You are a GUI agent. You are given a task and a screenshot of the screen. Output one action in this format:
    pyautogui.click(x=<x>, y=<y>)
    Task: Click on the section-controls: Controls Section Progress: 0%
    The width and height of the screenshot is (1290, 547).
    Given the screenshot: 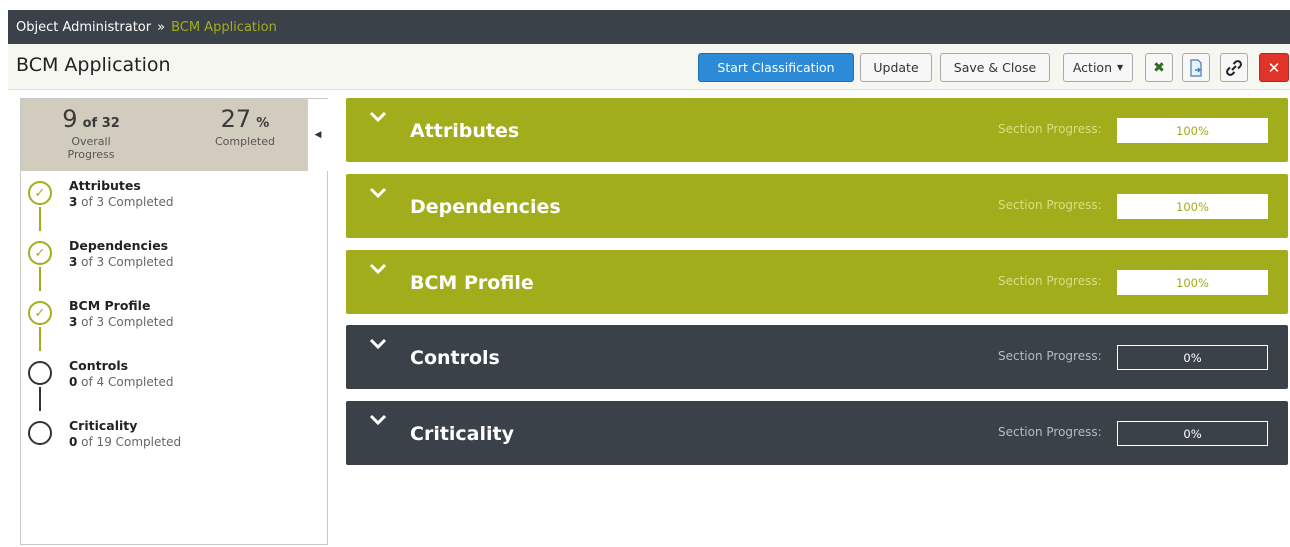 What is the action you would take?
    pyautogui.click(x=817, y=357)
    